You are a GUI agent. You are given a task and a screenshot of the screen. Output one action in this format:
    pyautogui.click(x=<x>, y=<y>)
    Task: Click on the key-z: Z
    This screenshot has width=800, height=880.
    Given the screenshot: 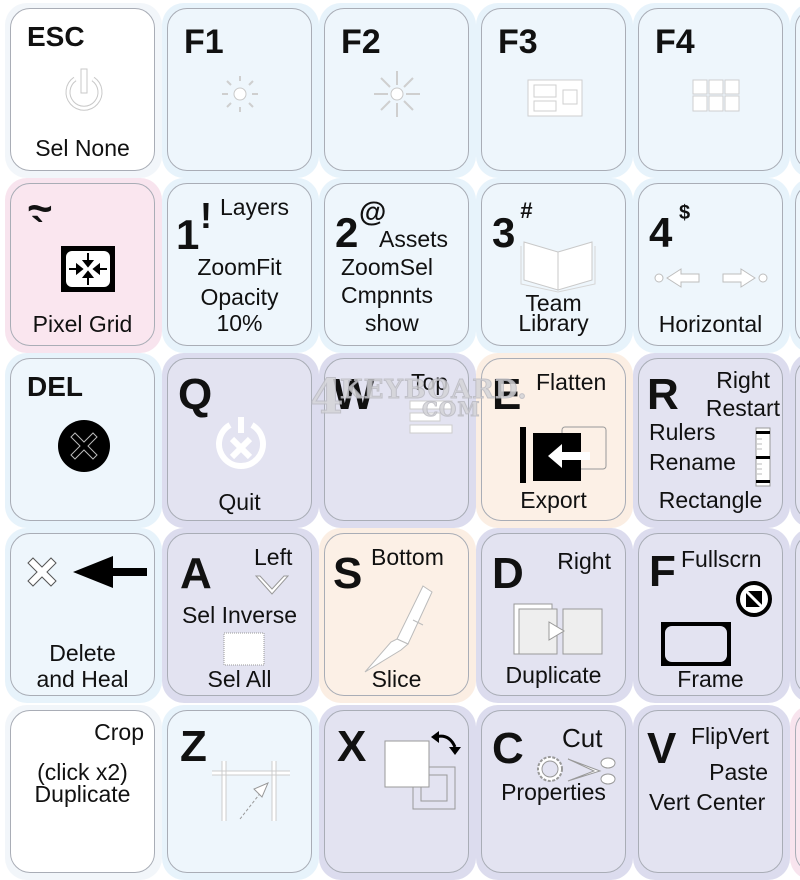 What is the action you would take?
    pyautogui.click(x=240, y=792)
    